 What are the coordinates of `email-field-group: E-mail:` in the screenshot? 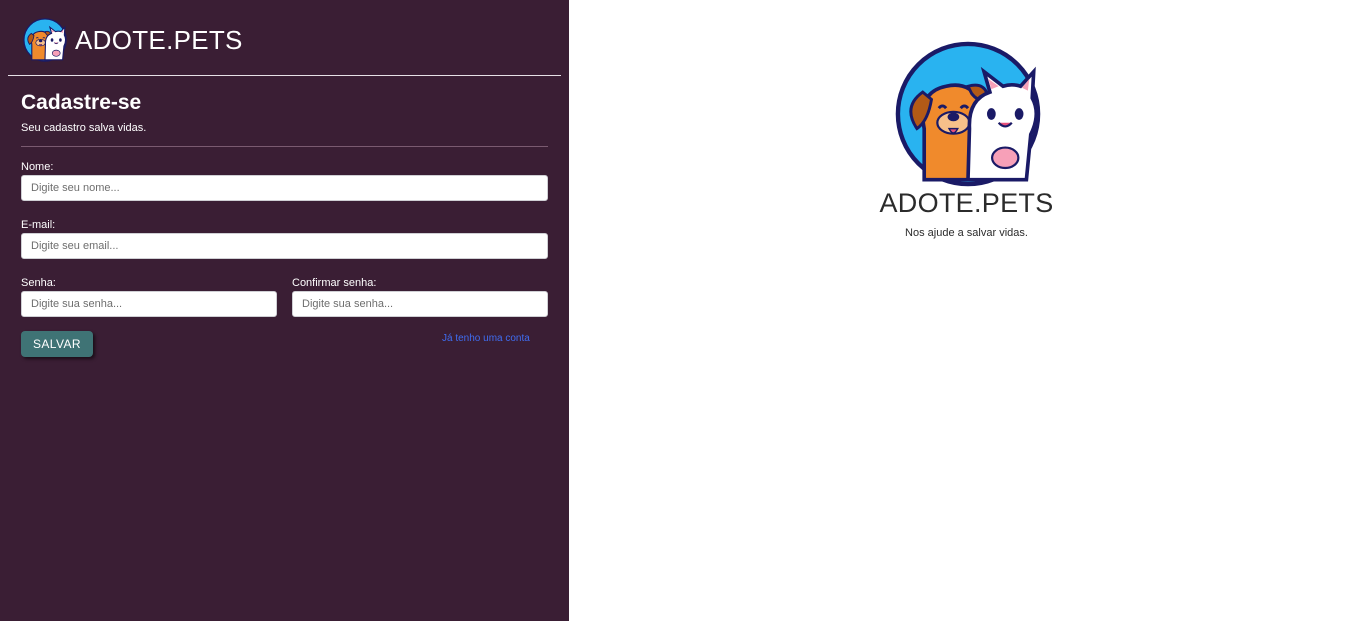 It's located at (284, 239).